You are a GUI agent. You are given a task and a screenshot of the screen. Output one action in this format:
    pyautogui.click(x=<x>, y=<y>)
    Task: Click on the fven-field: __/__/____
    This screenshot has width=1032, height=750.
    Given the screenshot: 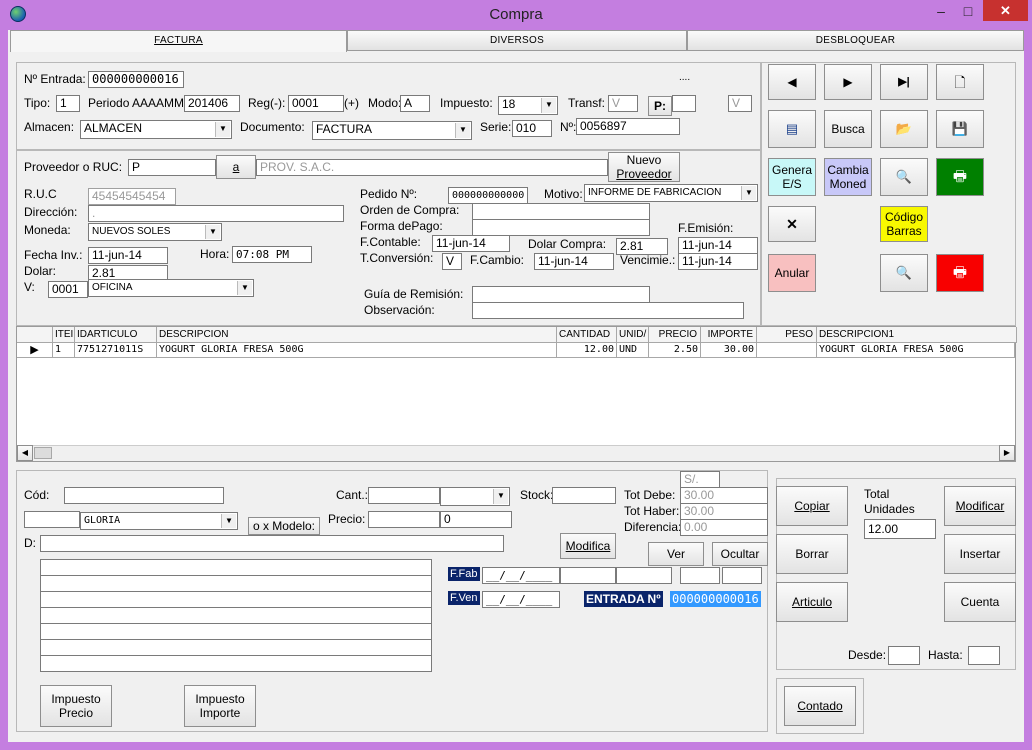 What is the action you would take?
    pyautogui.click(x=521, y=599)
    